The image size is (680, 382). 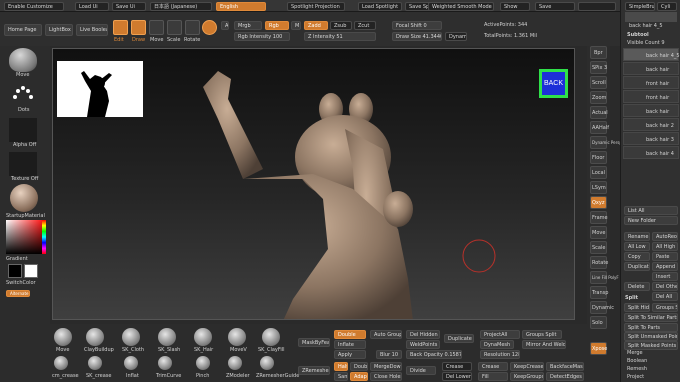 What do you see at coordinates (314, 370) in the screenshot?
I see `zremesher-button: ZRemesher` at bounding box center [314, 370].